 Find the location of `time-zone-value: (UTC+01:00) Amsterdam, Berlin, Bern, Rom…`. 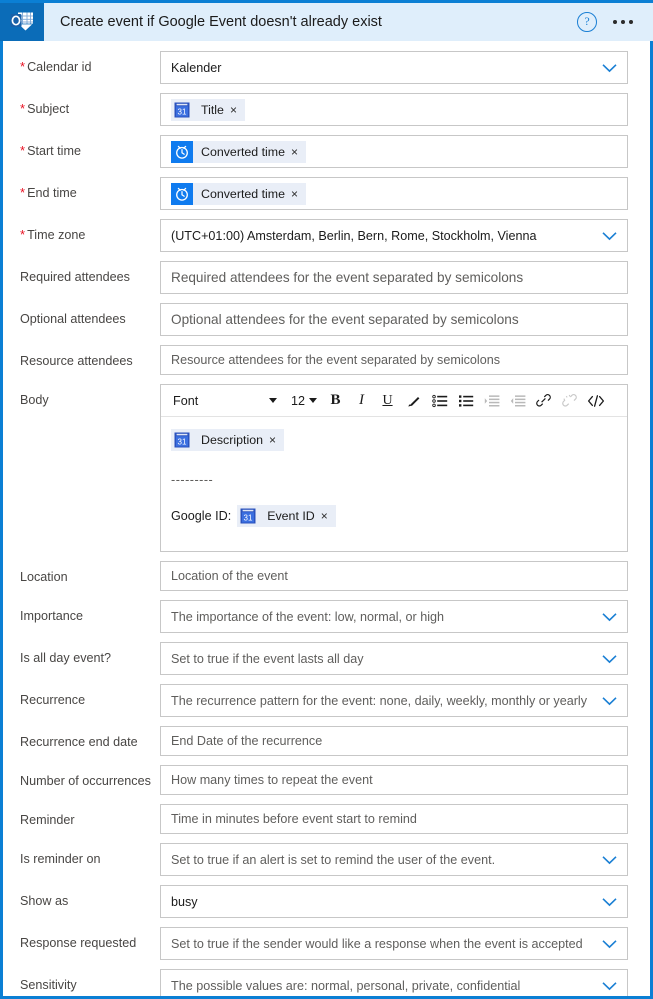

time-zone-value: (UTC+01:00) Amsterdam, Berlin, Bern, Rom… is located at coordinates (354, 235).